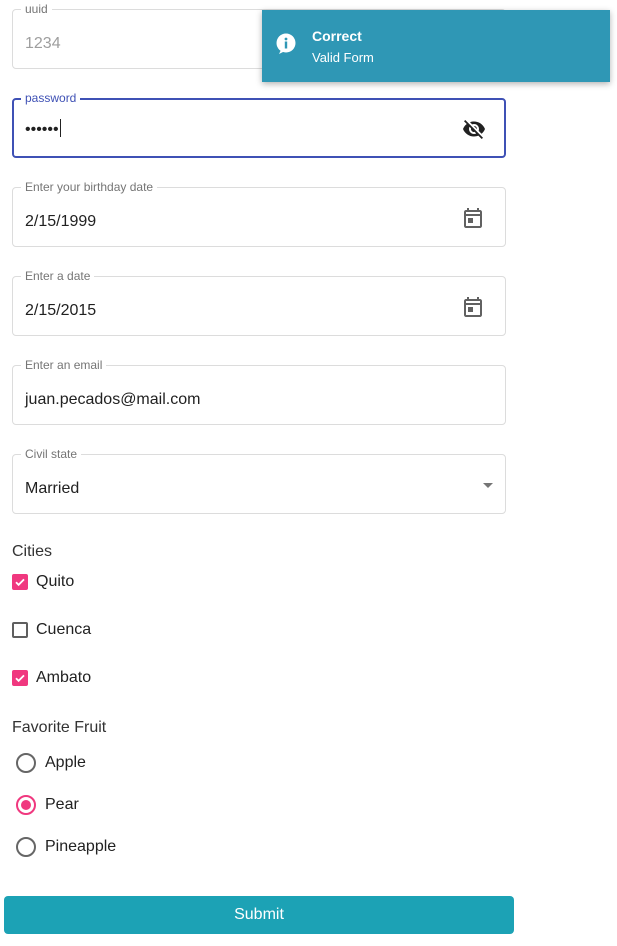 The height and width of the screenshot is (946, 617). I want to click on password-label: password, so click(51, 98).